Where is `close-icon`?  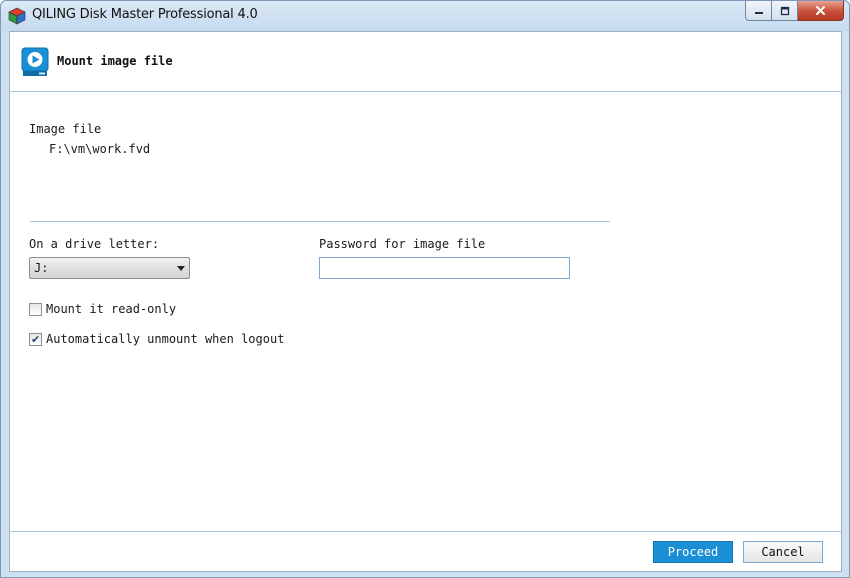 close-icon is located at coordinates (820, 10).